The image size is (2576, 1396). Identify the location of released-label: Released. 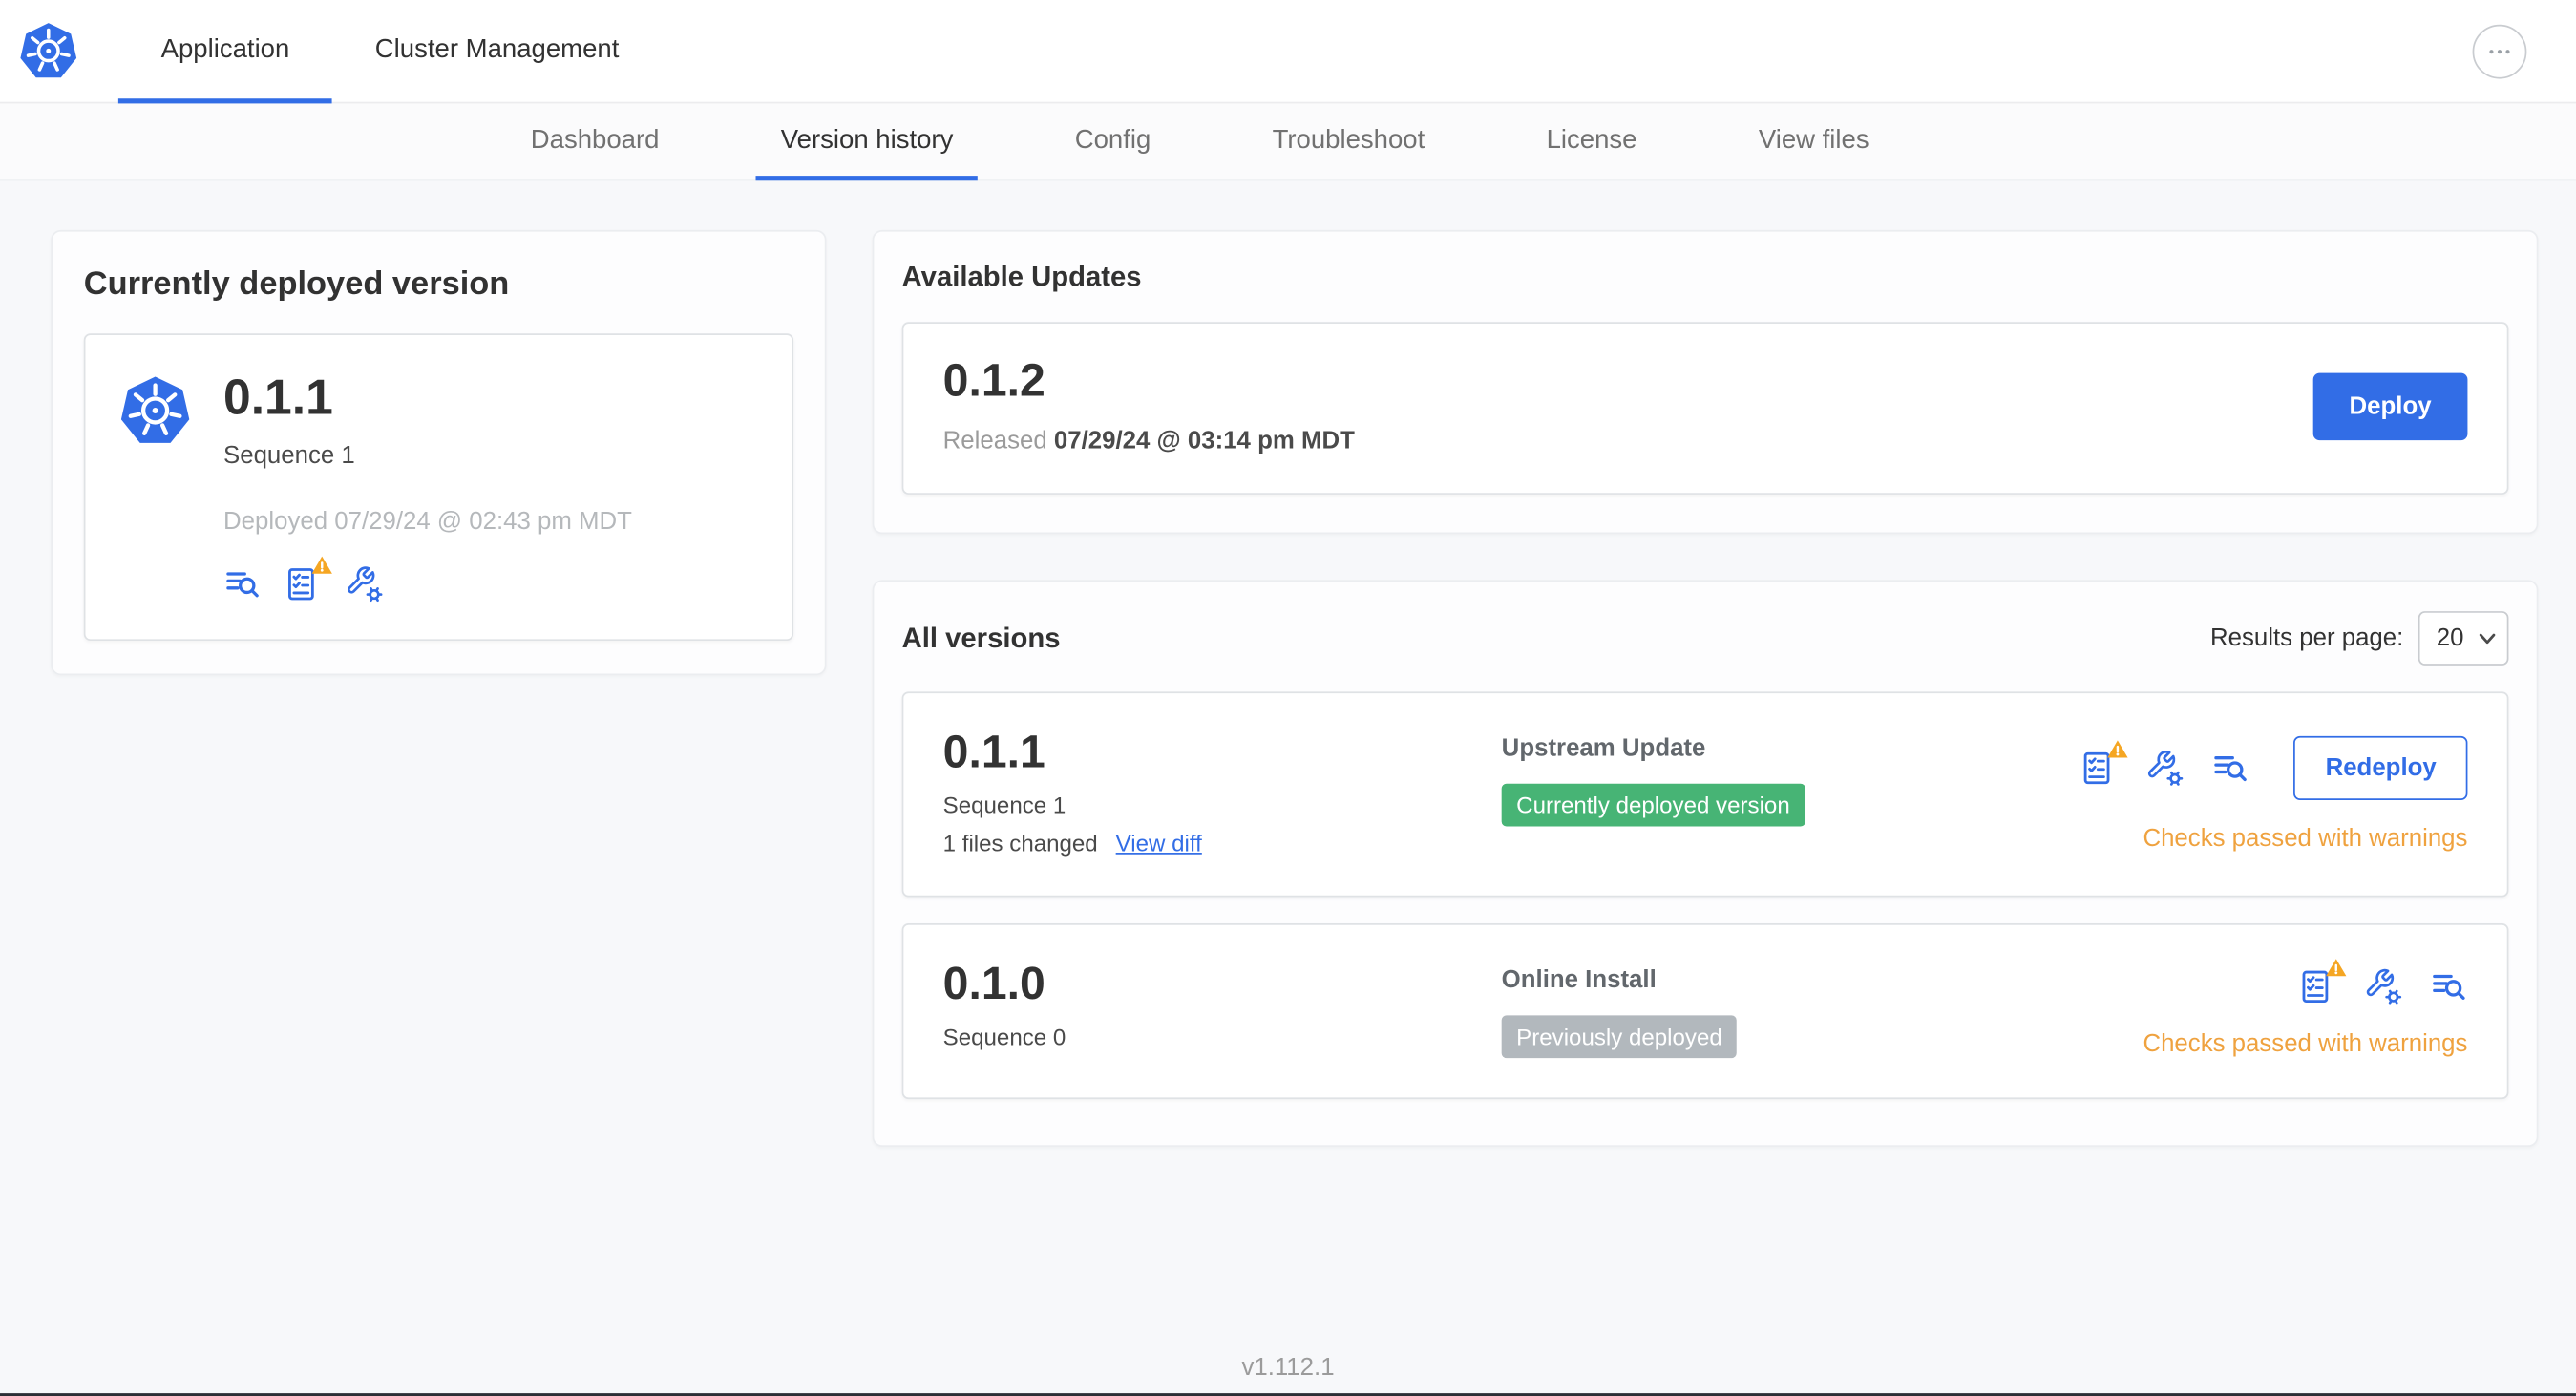
(994, 441).